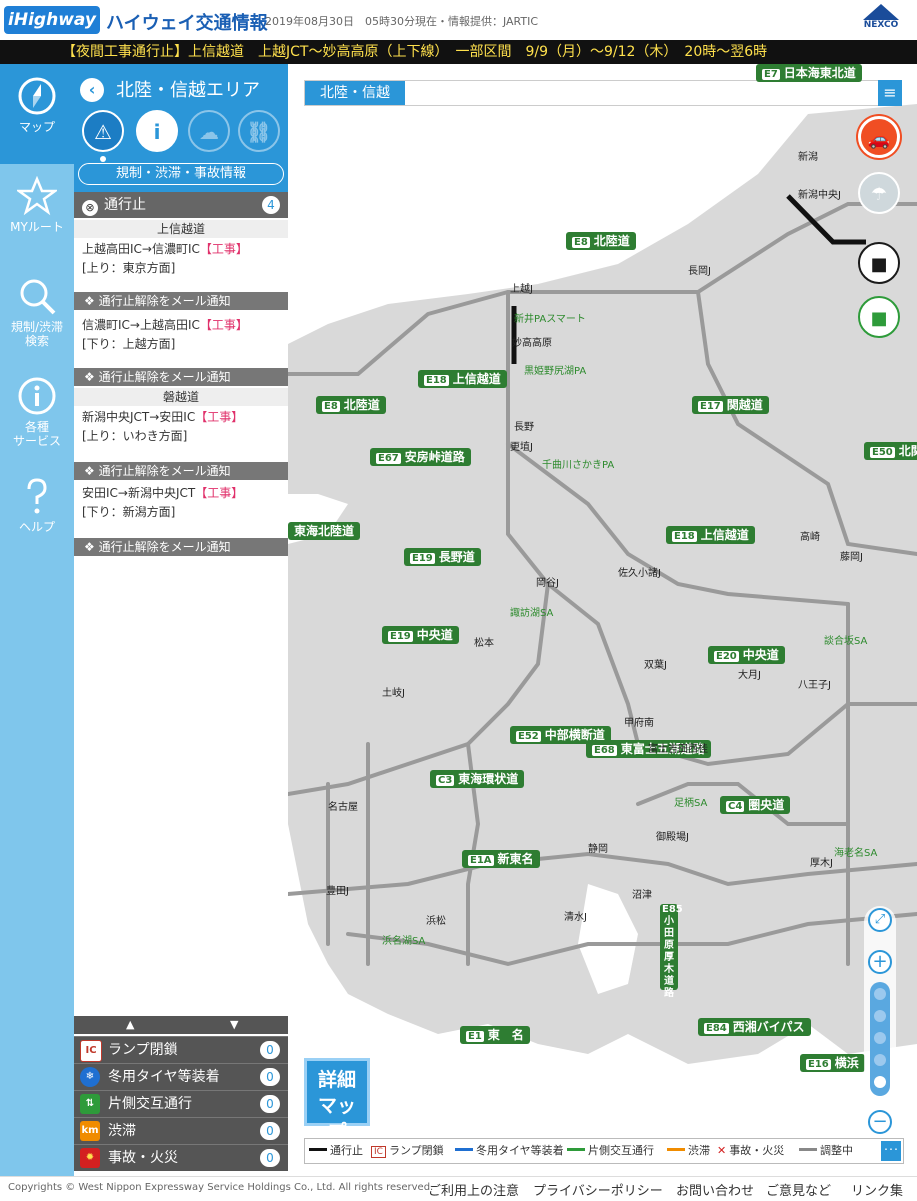 The width and height of the screenshot is (917, 1201). What do you see at coordinates (129, 268) in the screenshot?
I see `entry-direction: [上り：東京方面]` at bounding box center [129, 268].